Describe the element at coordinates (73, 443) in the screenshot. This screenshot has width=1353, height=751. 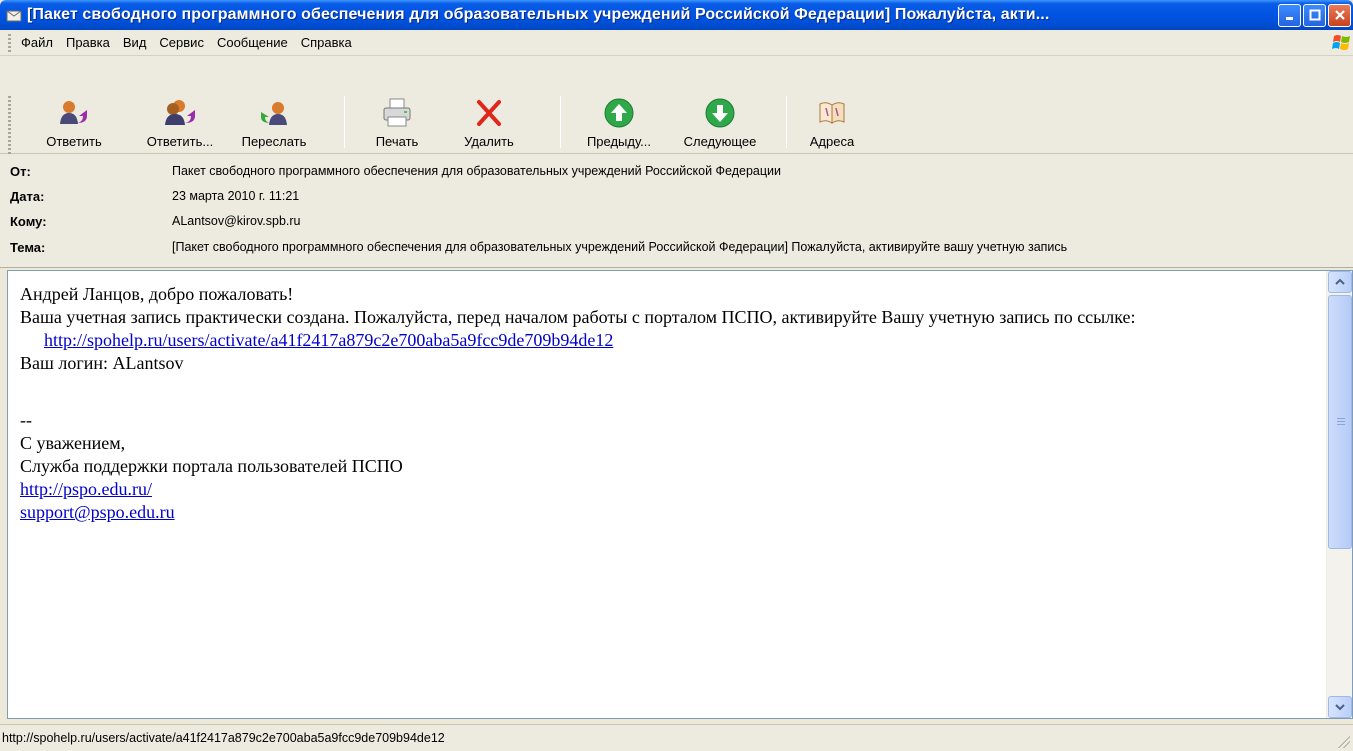
I see `regards-text: С уважением,` at that location.